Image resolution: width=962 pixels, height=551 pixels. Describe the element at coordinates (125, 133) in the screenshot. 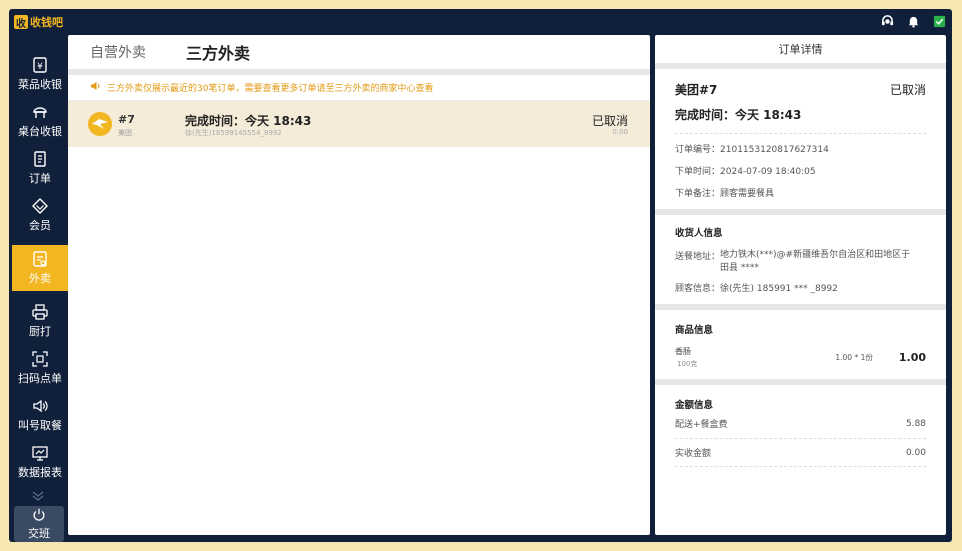

I see `order-source: 美团` at that location.